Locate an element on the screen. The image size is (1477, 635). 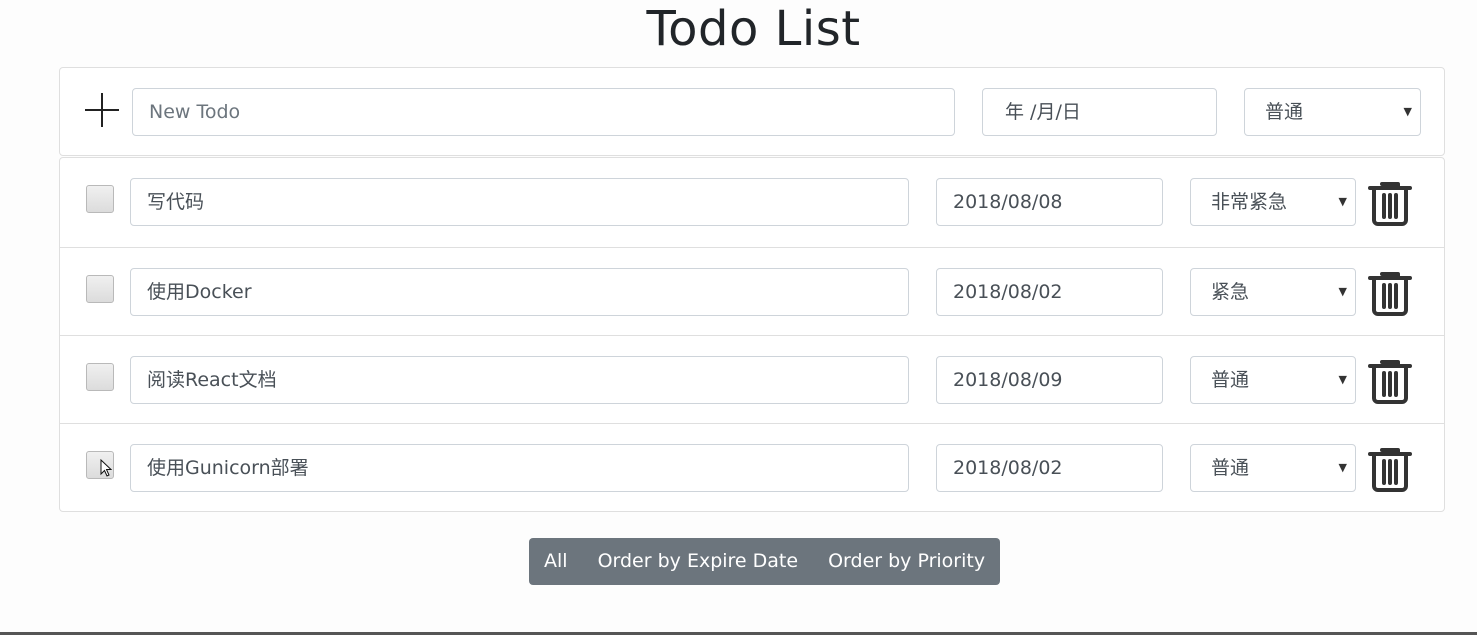
todo-priority-value: 紧急 is located at coordinates (1230, 292).